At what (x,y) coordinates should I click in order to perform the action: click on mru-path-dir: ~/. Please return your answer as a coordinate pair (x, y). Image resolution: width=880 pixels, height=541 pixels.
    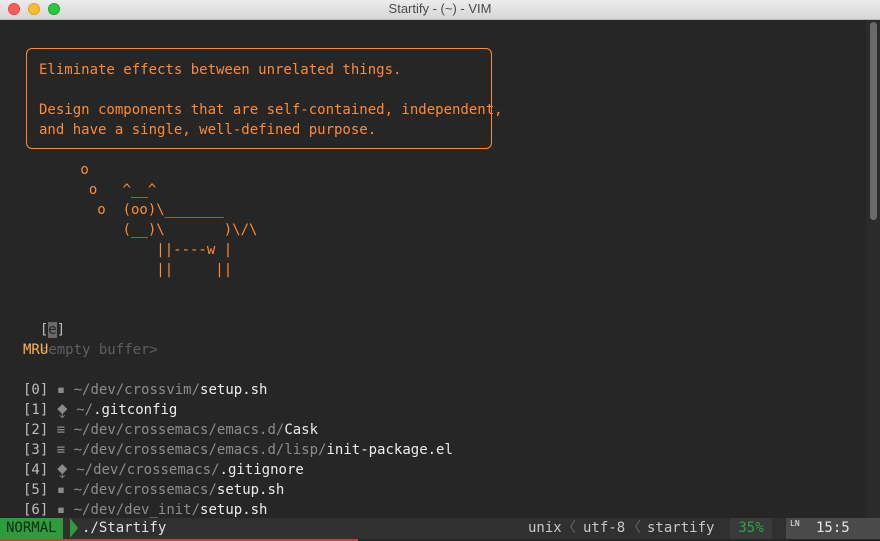
    Looking at the image, I should click on (85, 410).